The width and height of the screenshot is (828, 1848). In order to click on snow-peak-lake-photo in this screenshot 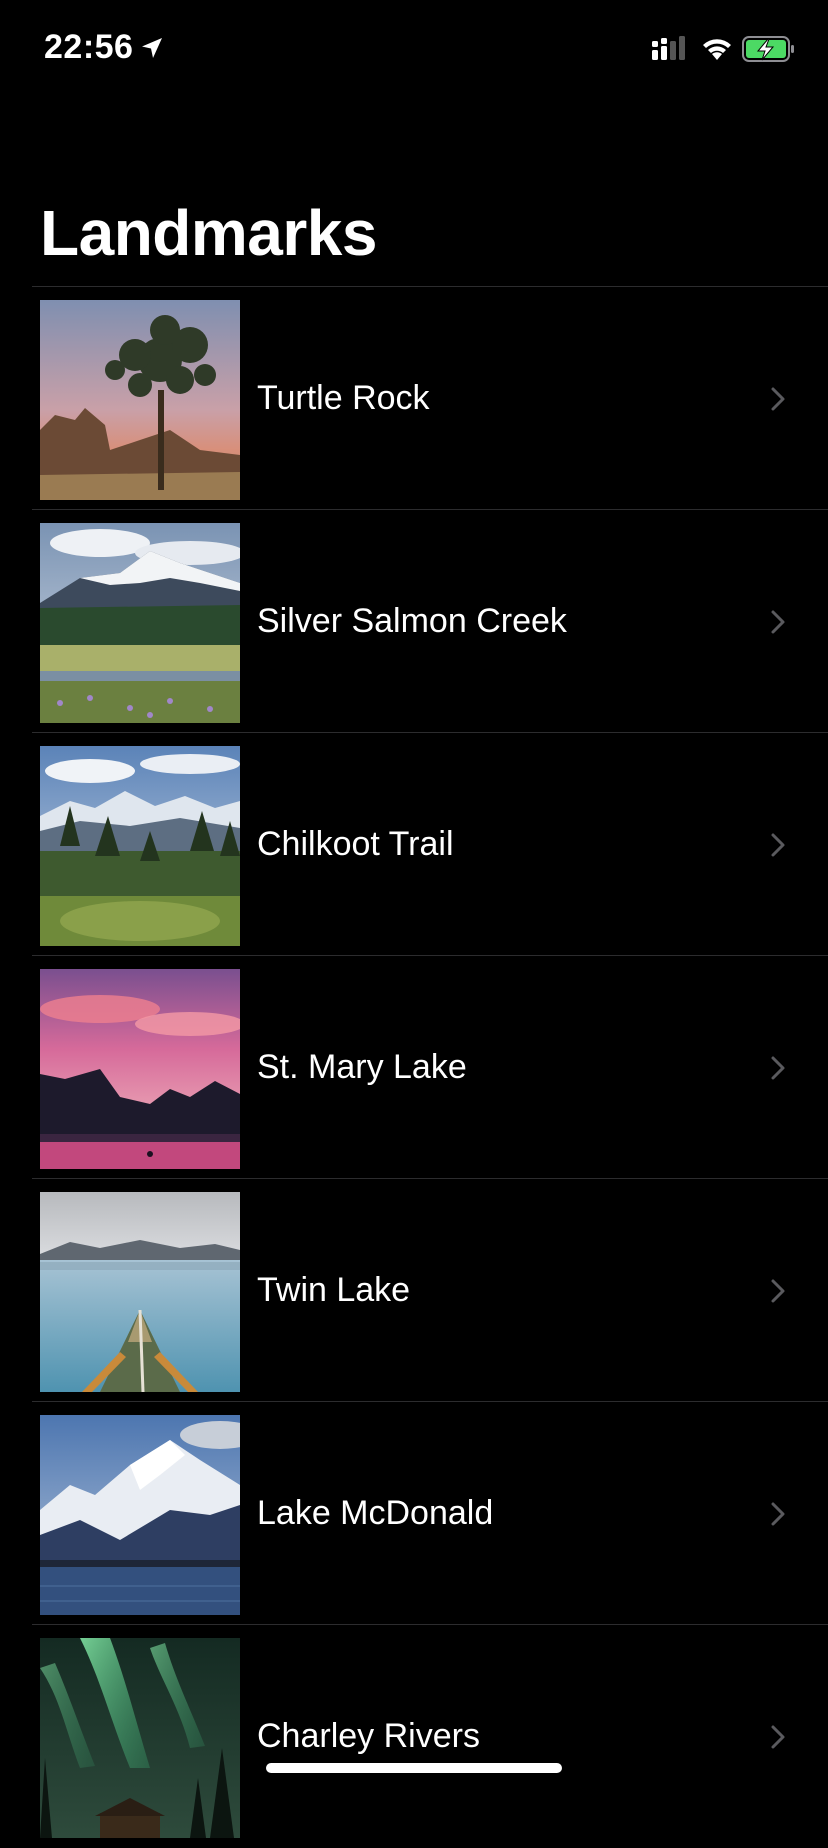, I will do `click(140, 1515)`.